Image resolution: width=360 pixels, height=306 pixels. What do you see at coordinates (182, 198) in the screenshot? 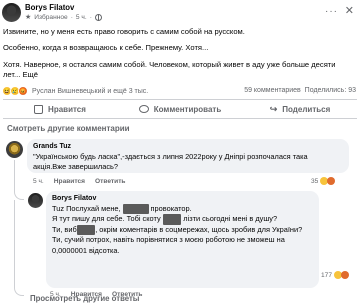
I see `reply-author-name: Borys Filatov` at bounding box center [182, 198].